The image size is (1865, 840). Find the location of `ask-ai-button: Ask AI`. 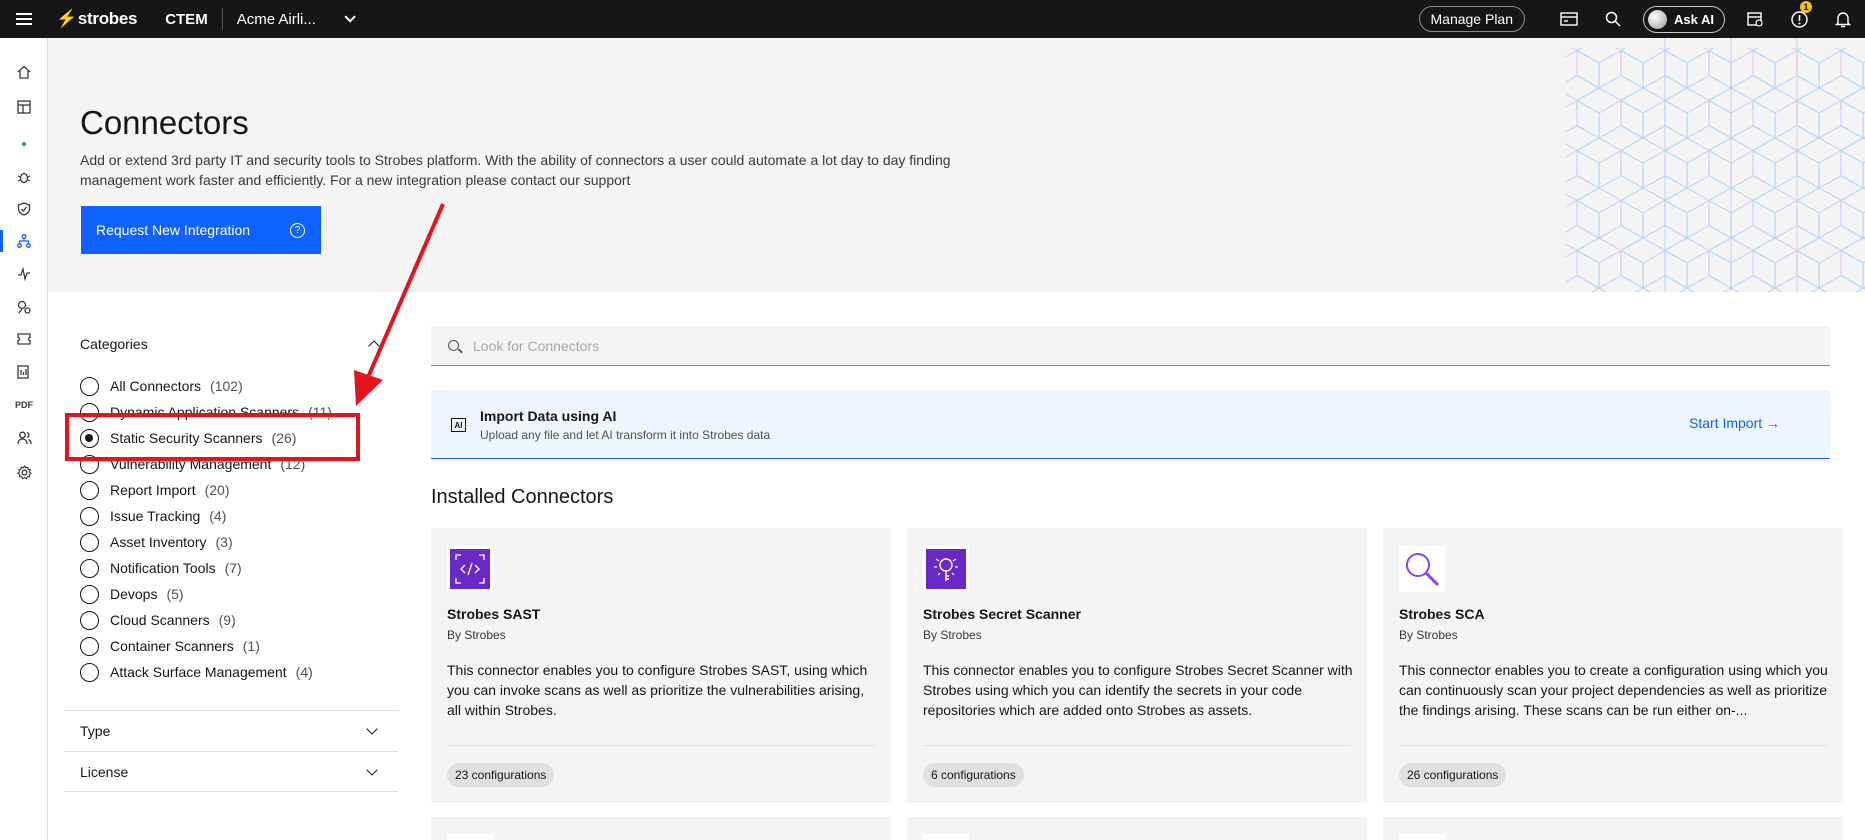

ask-ai-button: Ask AI is located at coordinates (1684, 19).